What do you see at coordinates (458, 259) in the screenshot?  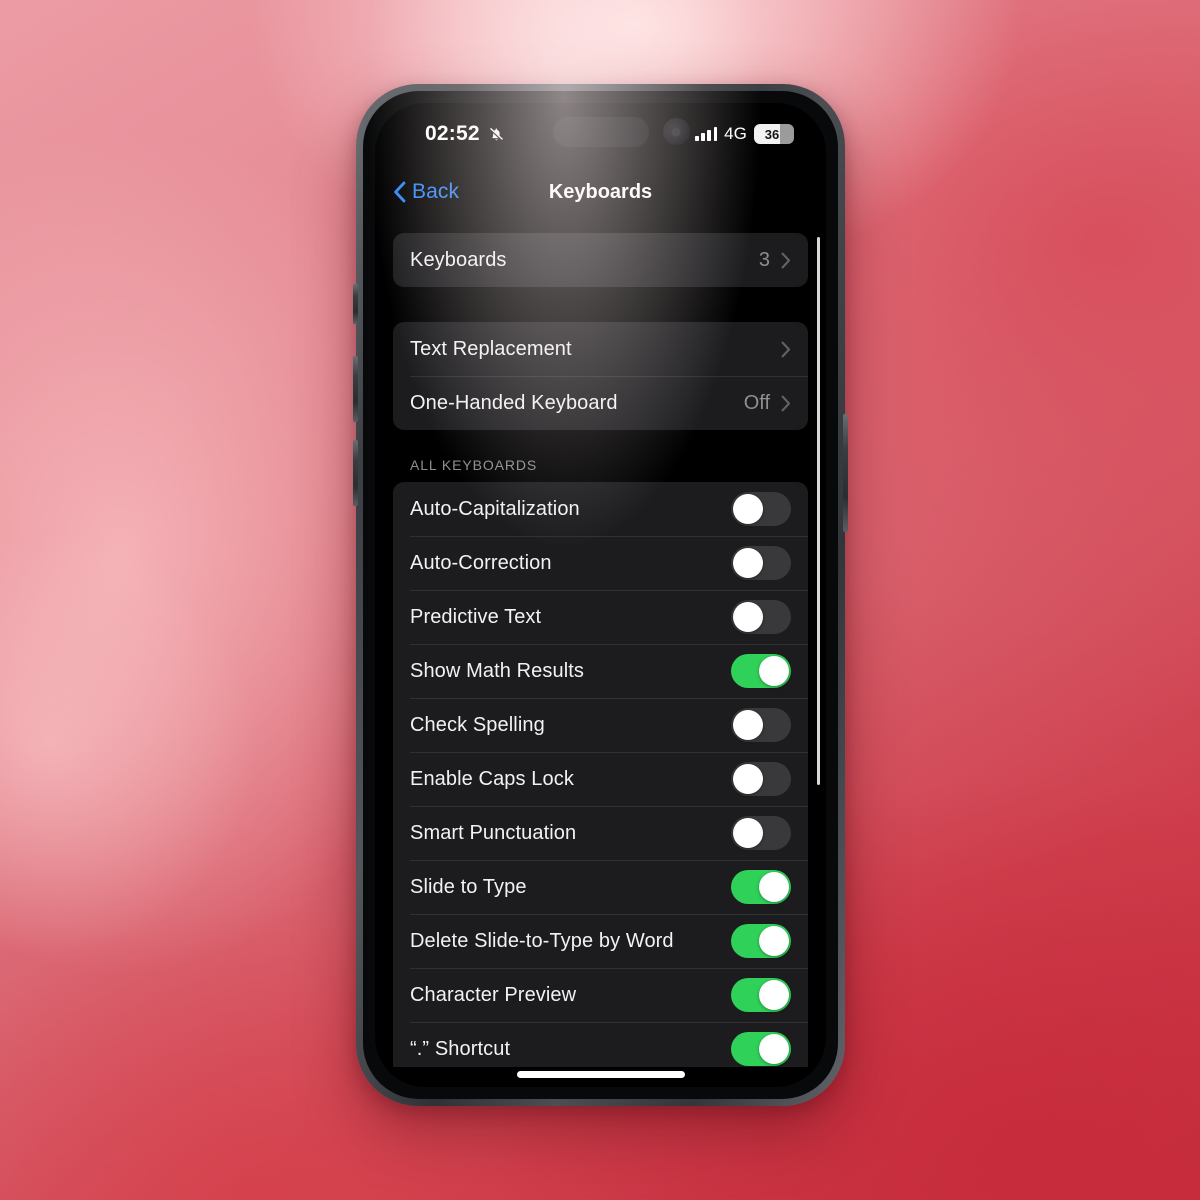 I see `row-label: Keyboards` at bounding box center [458, 259].